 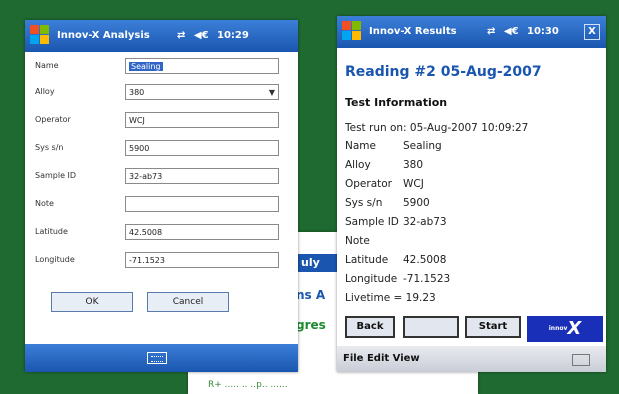 I want to click on info-key: Operator, so click(x=368, y=184).